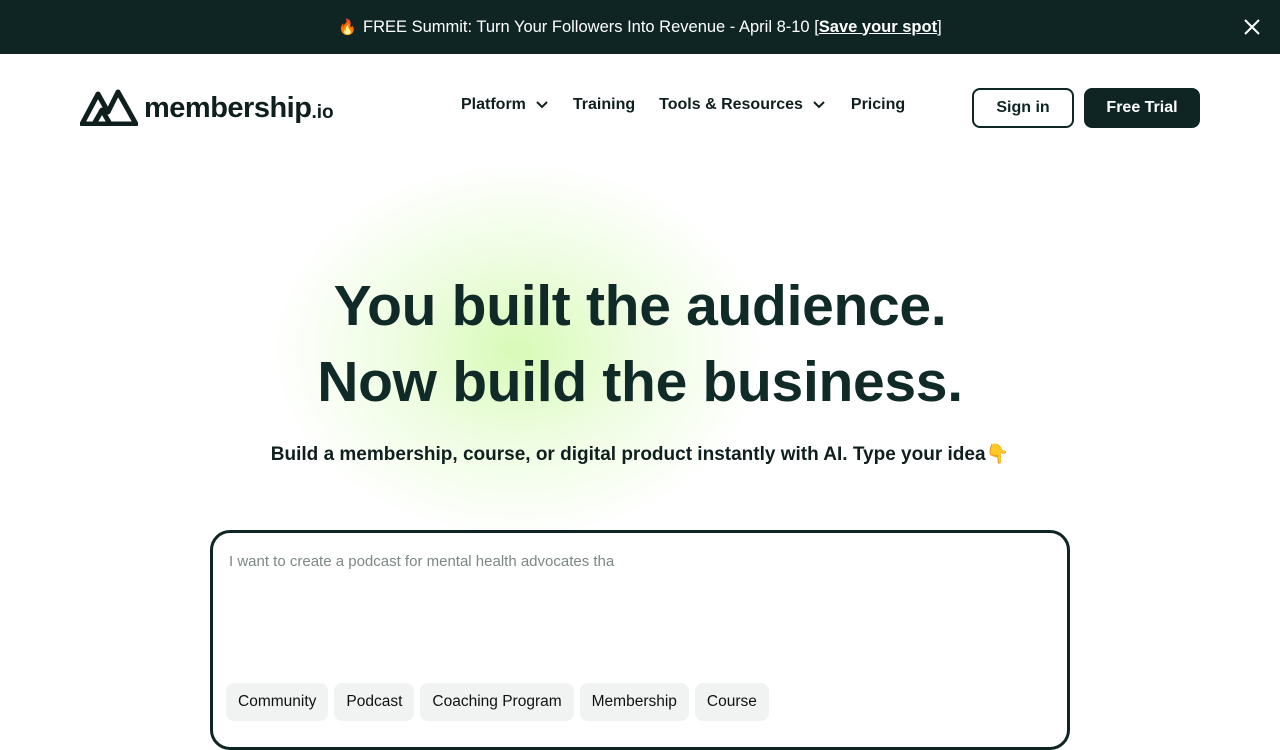  I want to click on nav-item-platform: Platform, so click(504, 105).